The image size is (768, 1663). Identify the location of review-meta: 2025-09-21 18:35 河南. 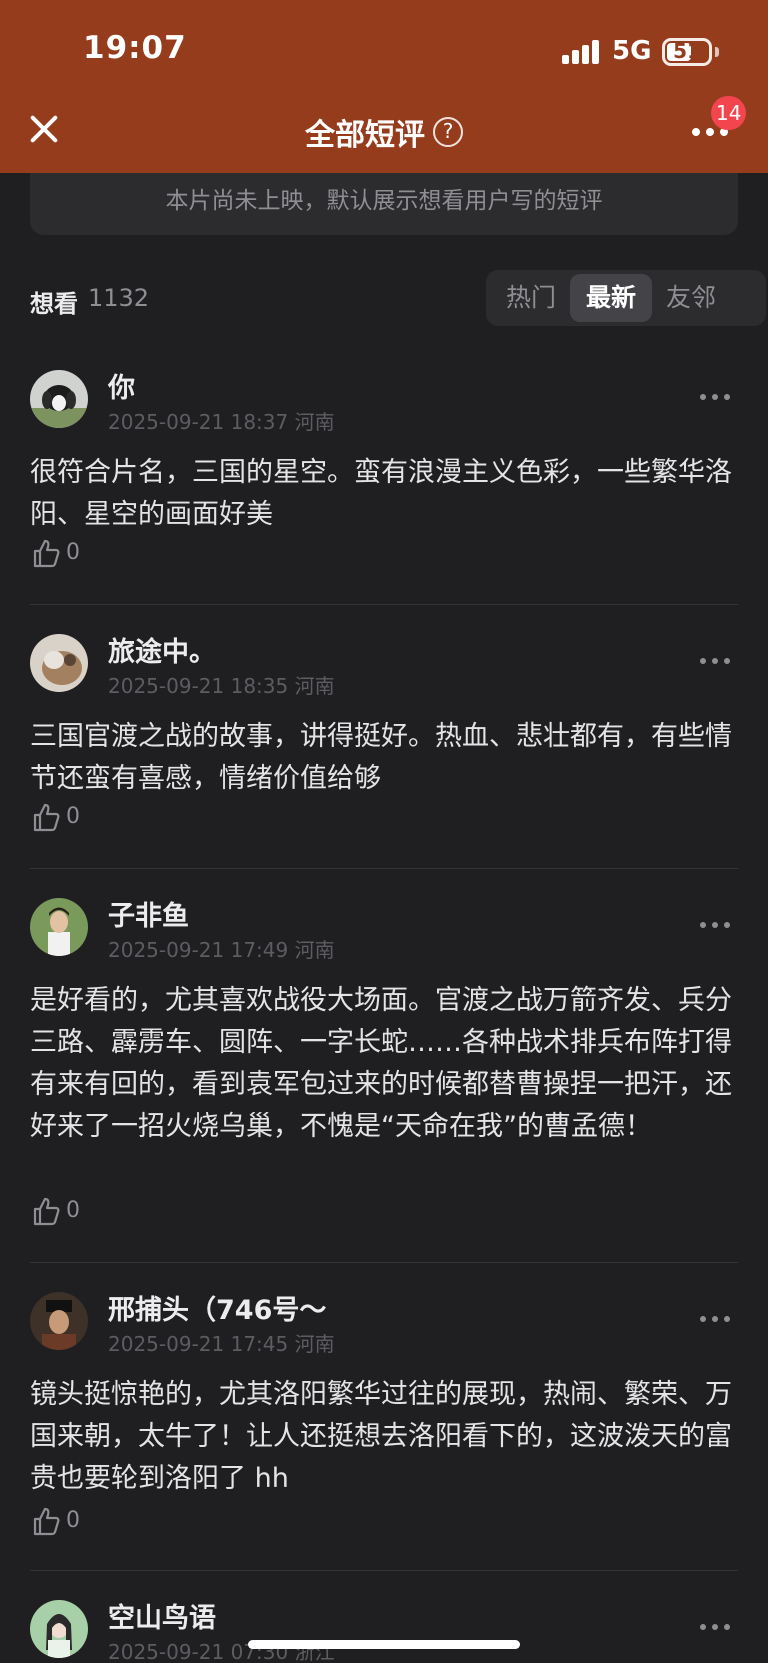
(221, 684).